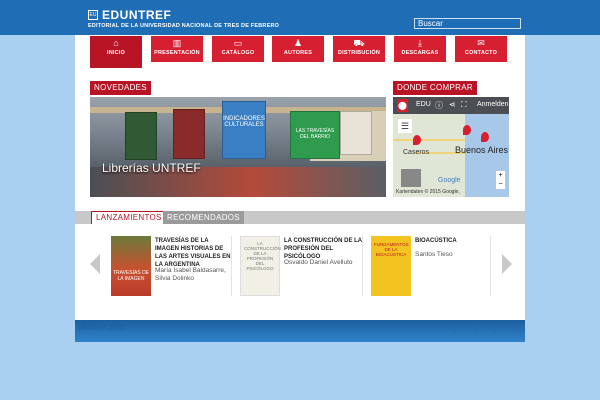  I want to click on share-icon: ⋖, so click(452, 104).